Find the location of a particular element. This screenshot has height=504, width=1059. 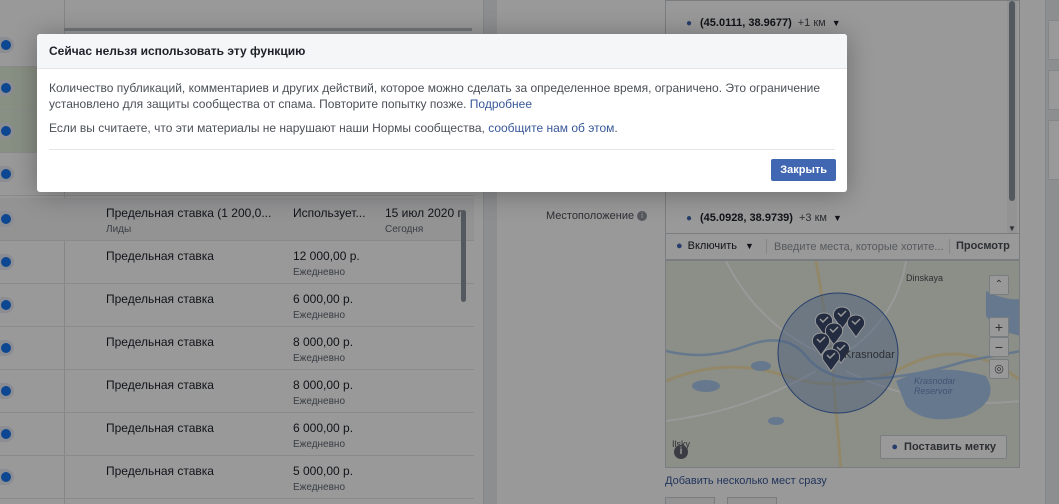

dialog-title: Сейчас нельзя использовать эту функцию is located at coordinates (177, 51).